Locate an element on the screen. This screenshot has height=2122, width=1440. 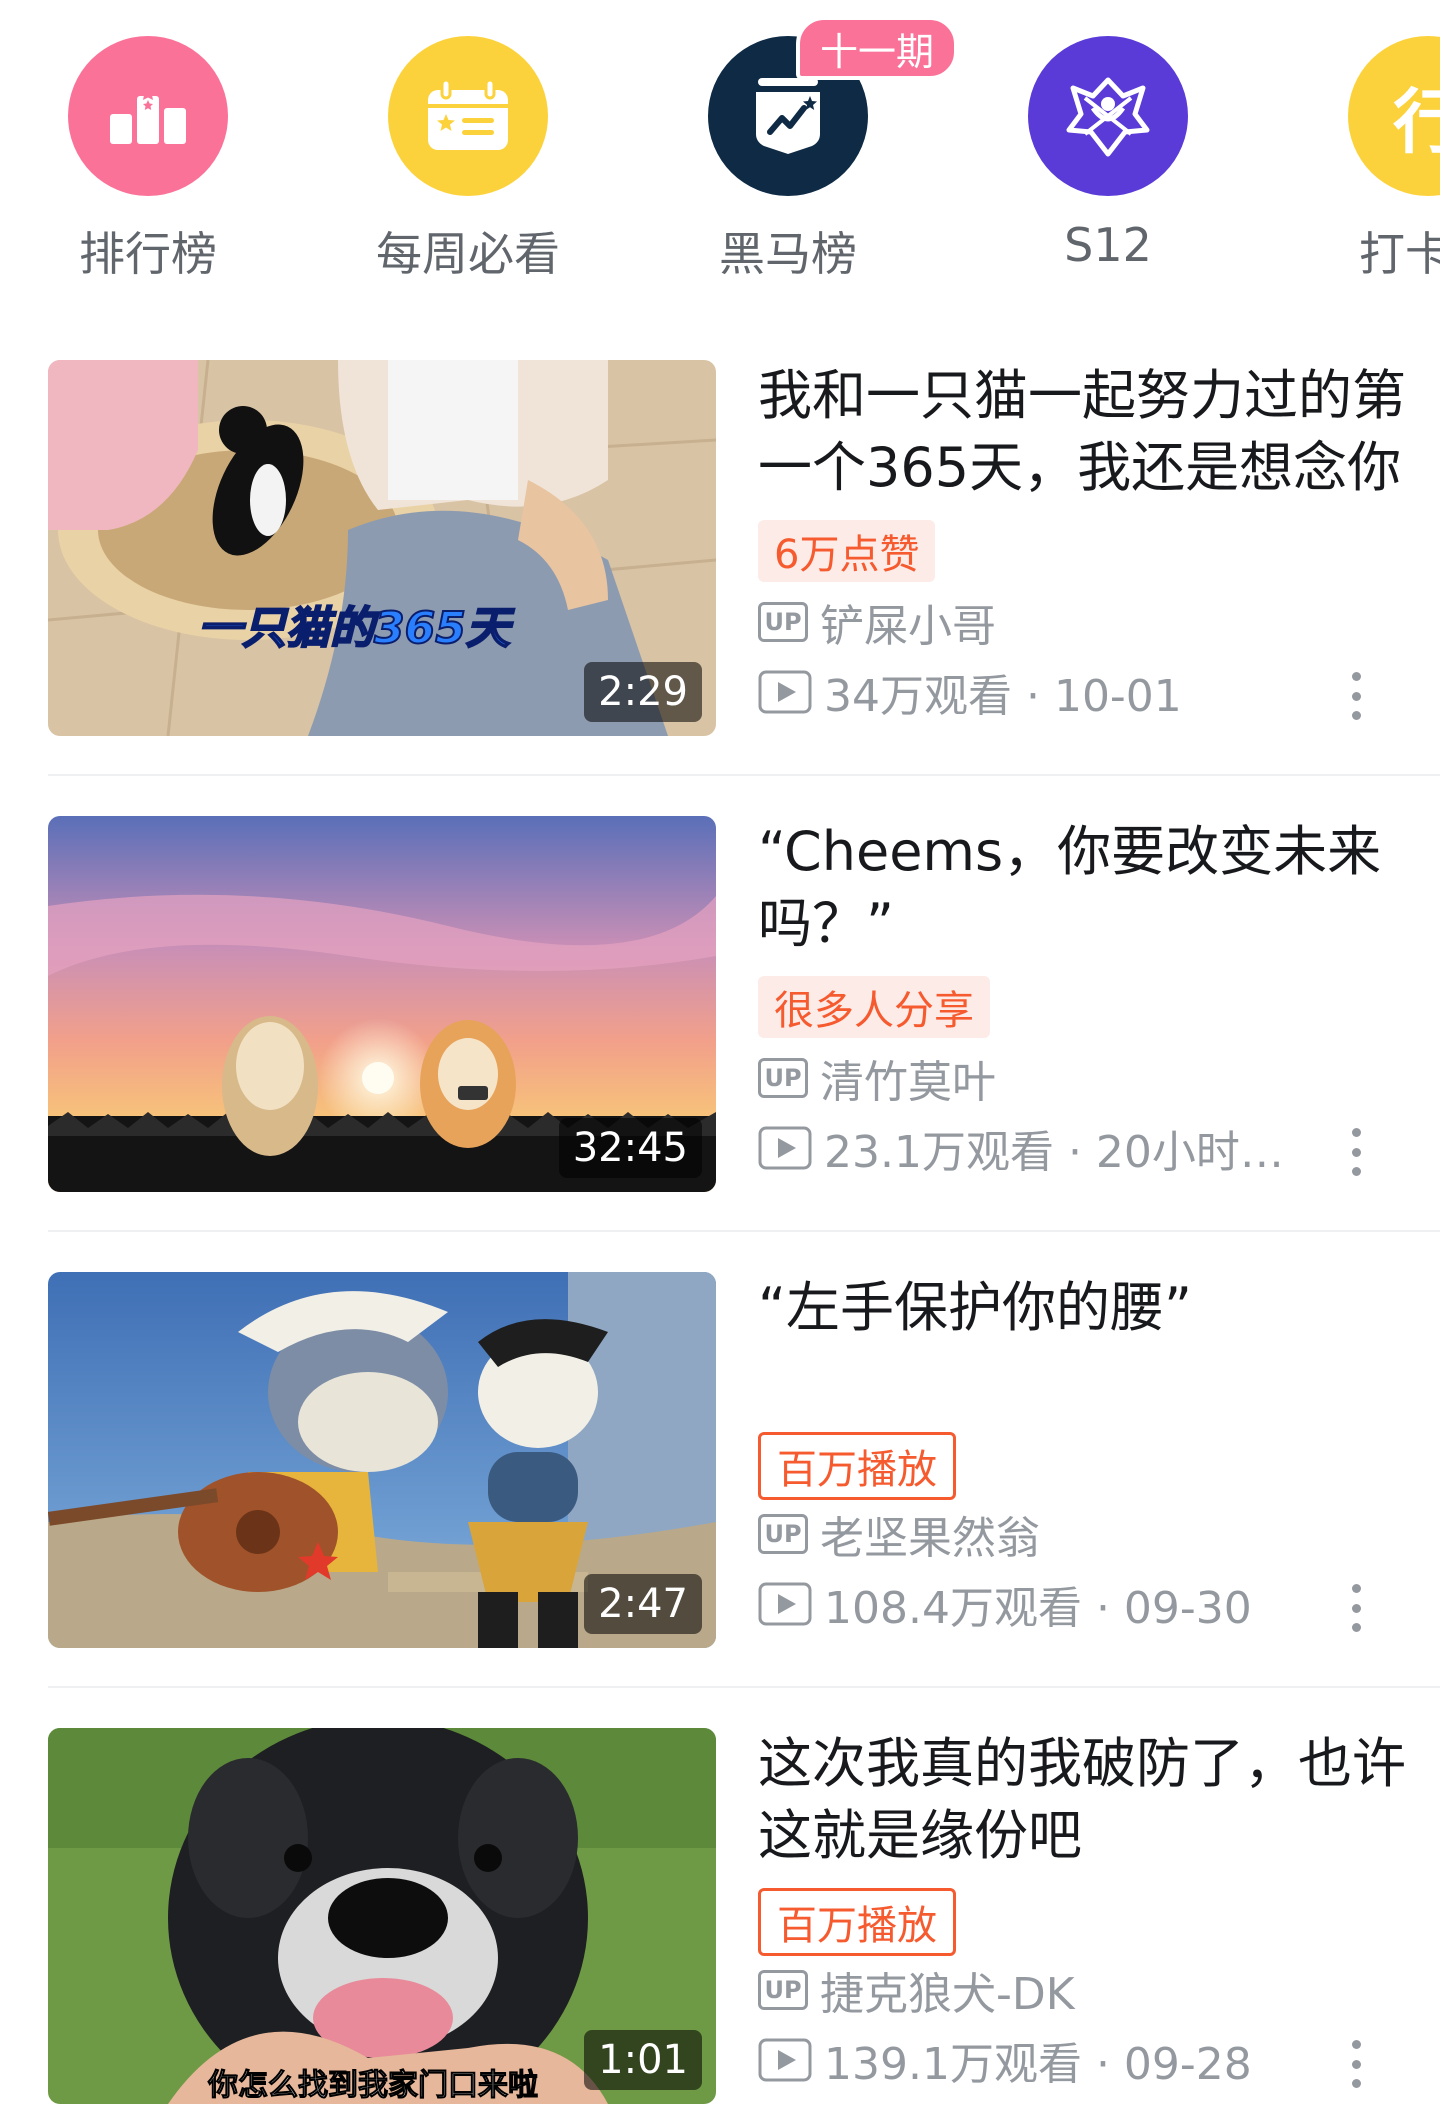
s12-emblem-icon is located at coordinates (1108, 116).